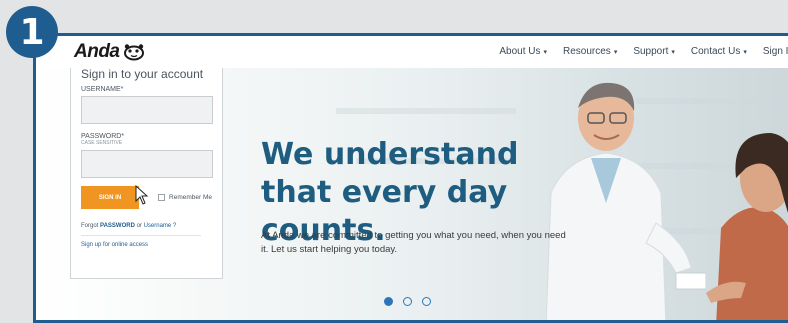 The width and height of the screenshot is (788, 323). I want to click on forgot-or: or, so click(139, 226).